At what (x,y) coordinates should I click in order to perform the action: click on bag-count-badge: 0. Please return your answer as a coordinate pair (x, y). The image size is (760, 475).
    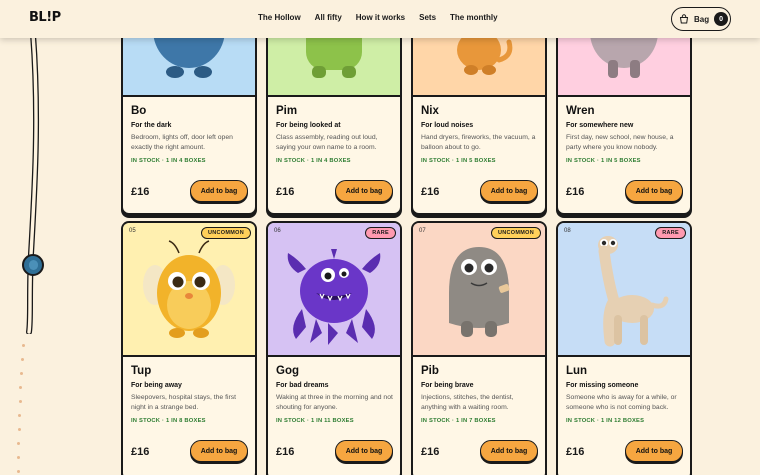
    Looking at the image, I should click on (721, 19).